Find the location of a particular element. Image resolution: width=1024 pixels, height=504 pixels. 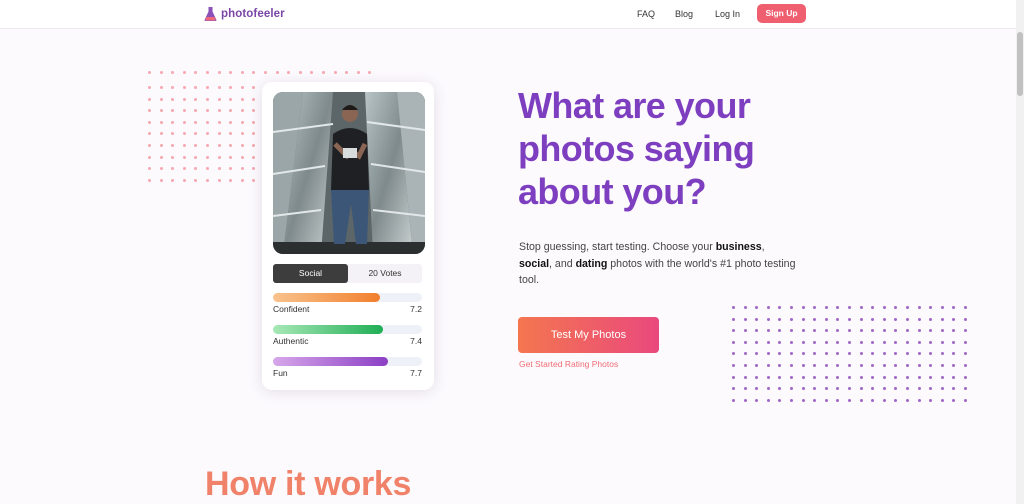

metric-authentic: Authentic 7.4 is located at coordinates (347, 335).